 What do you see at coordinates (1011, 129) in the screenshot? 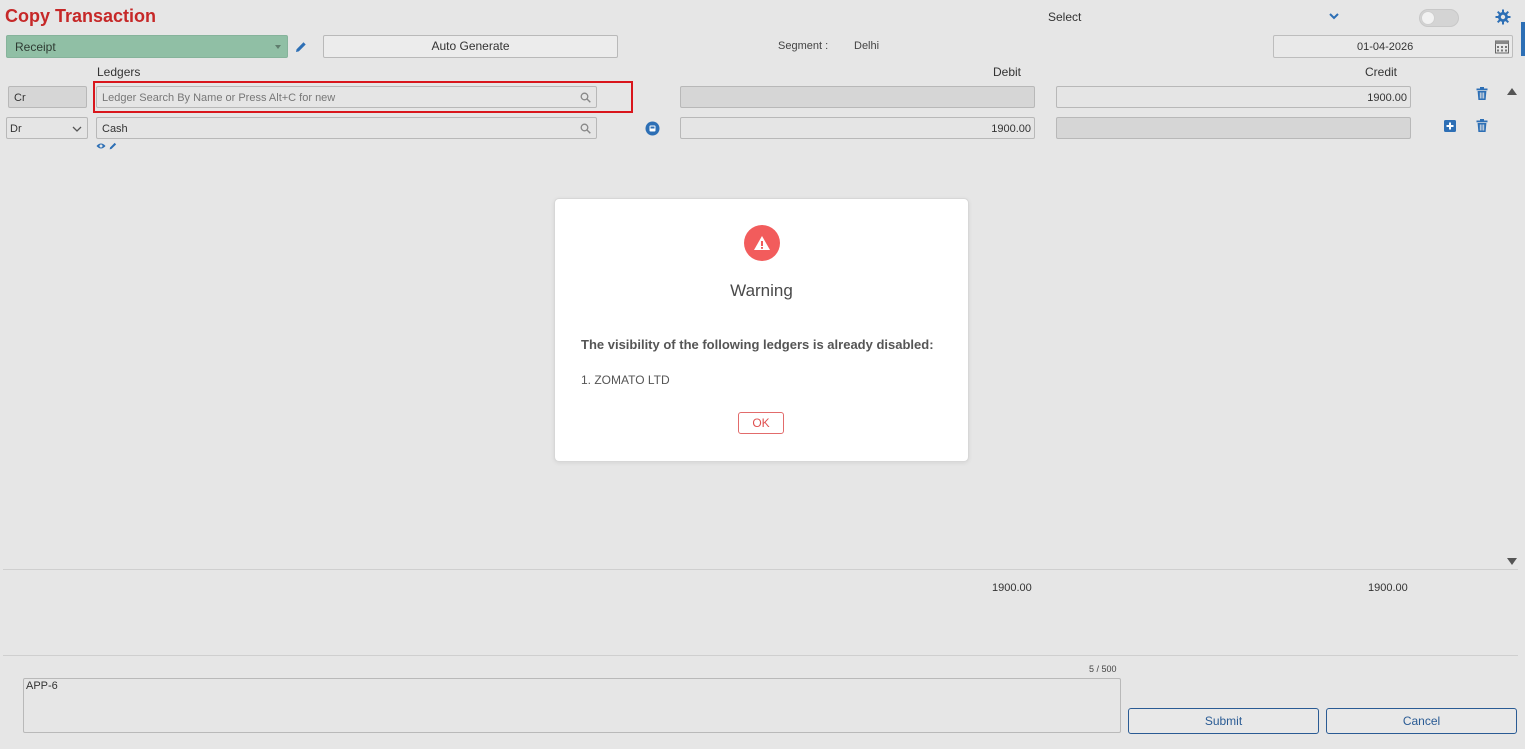
I see `row-2-debit: 1900.00` at bounding box center [1011, 129].